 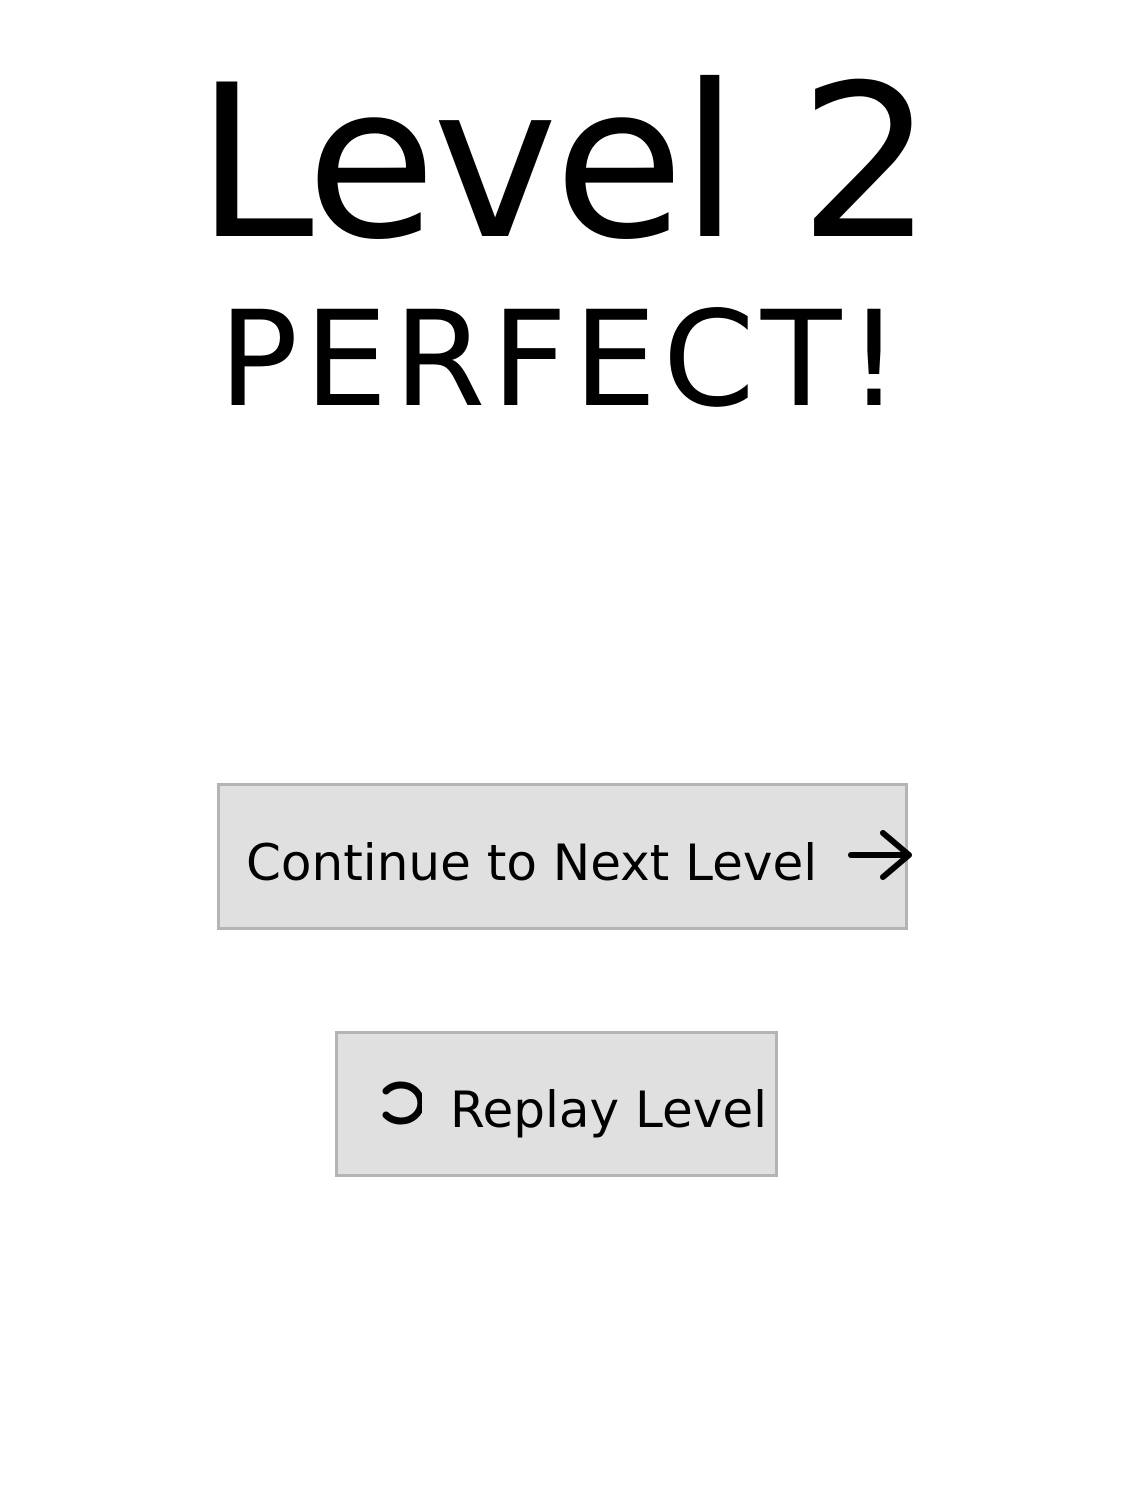 I want to click on replay-icon, so click(x=401, y=1103).